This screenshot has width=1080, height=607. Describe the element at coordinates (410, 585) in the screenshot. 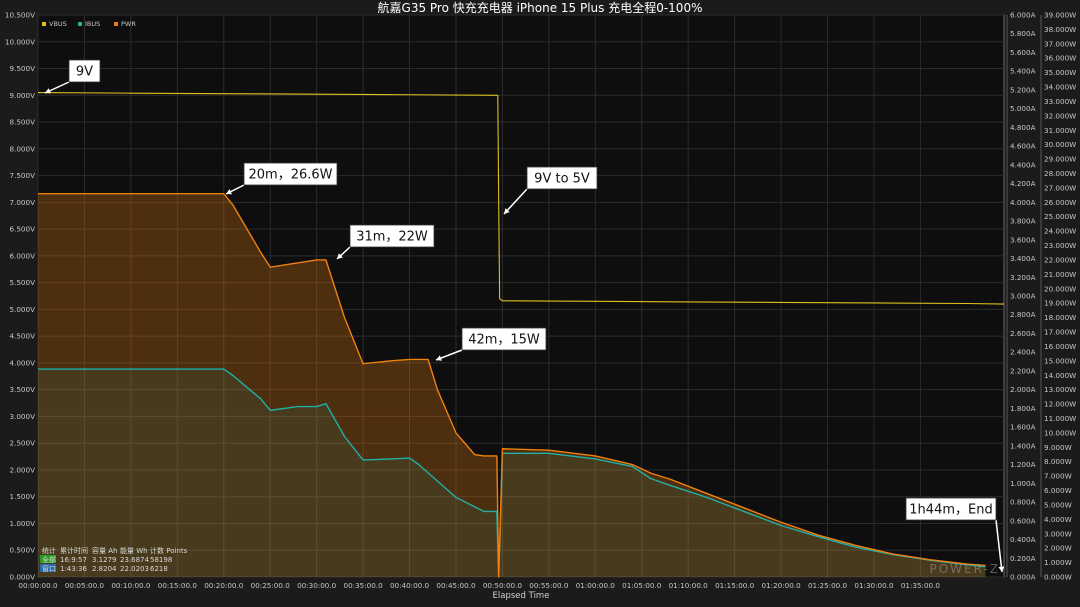

I see `x-tick-label: 00:40:00.0` at that location.